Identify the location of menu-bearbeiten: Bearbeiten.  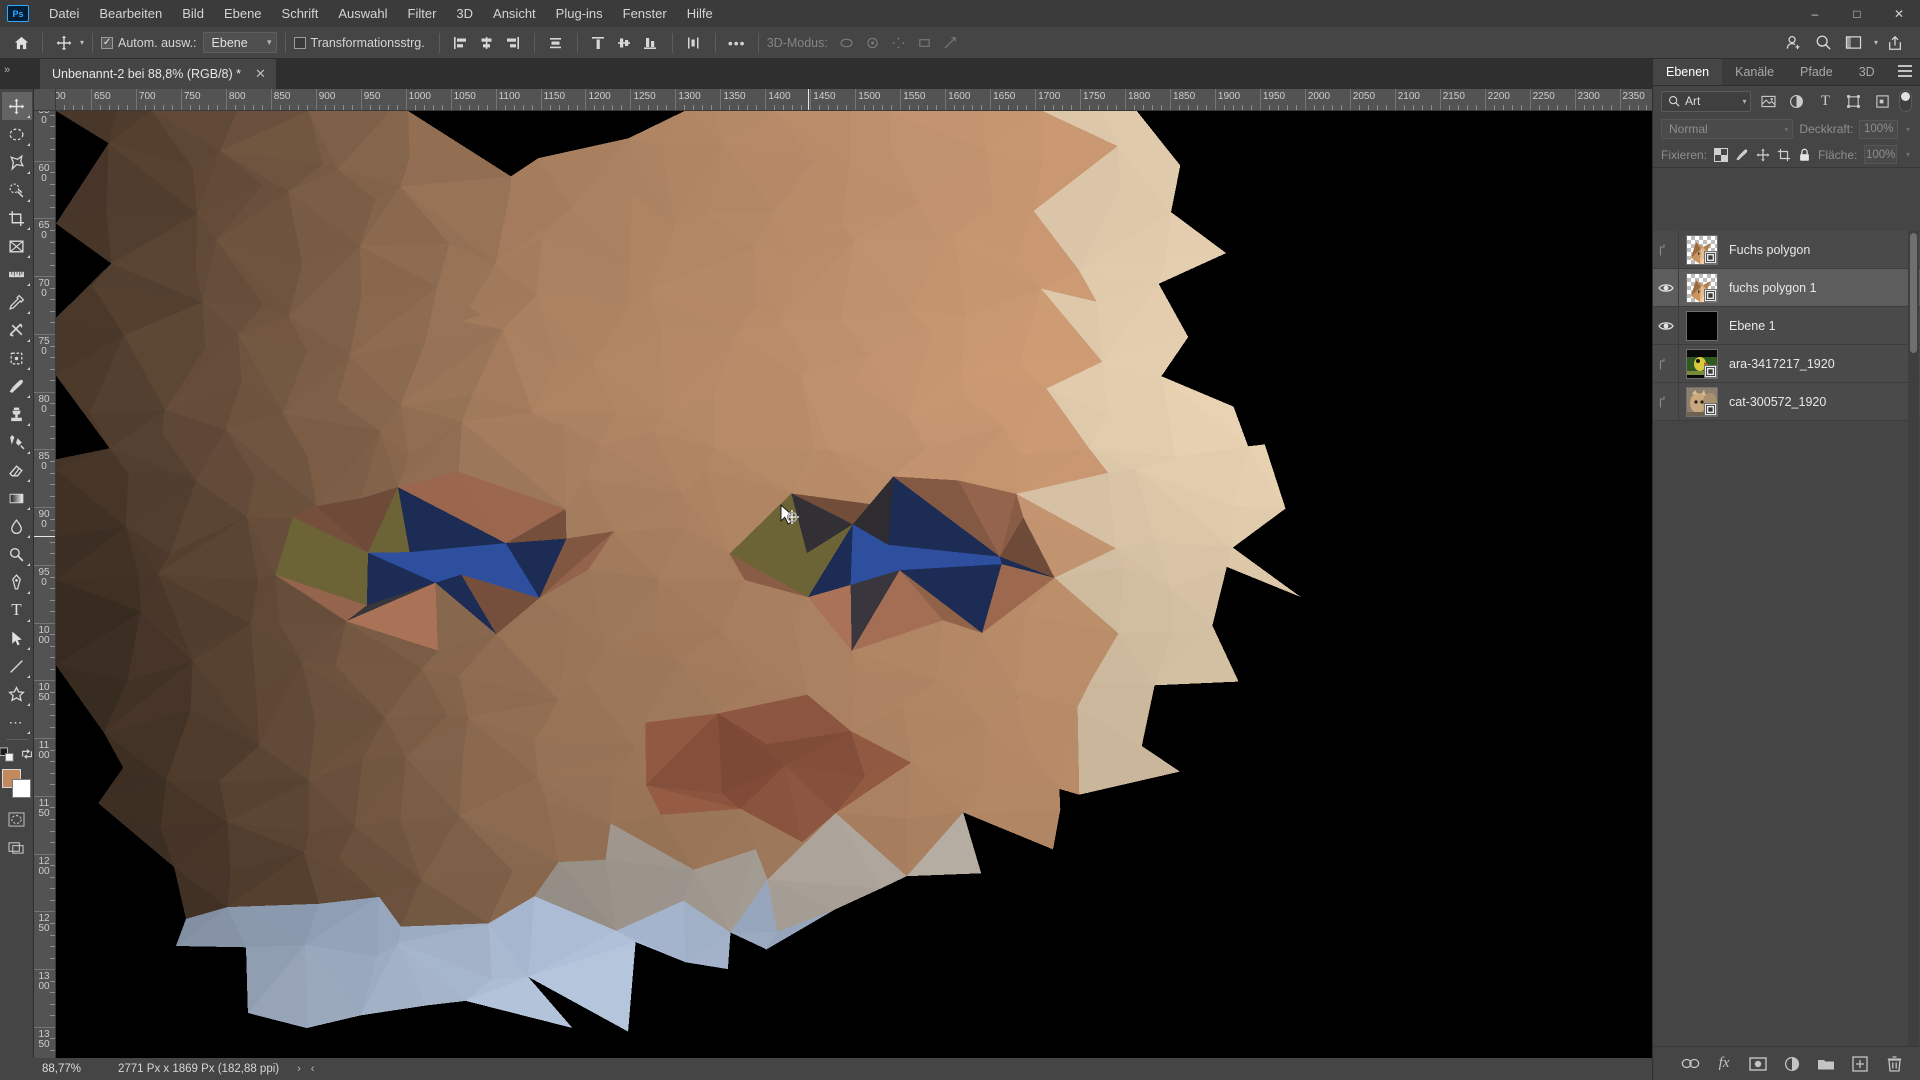
(130, 13).